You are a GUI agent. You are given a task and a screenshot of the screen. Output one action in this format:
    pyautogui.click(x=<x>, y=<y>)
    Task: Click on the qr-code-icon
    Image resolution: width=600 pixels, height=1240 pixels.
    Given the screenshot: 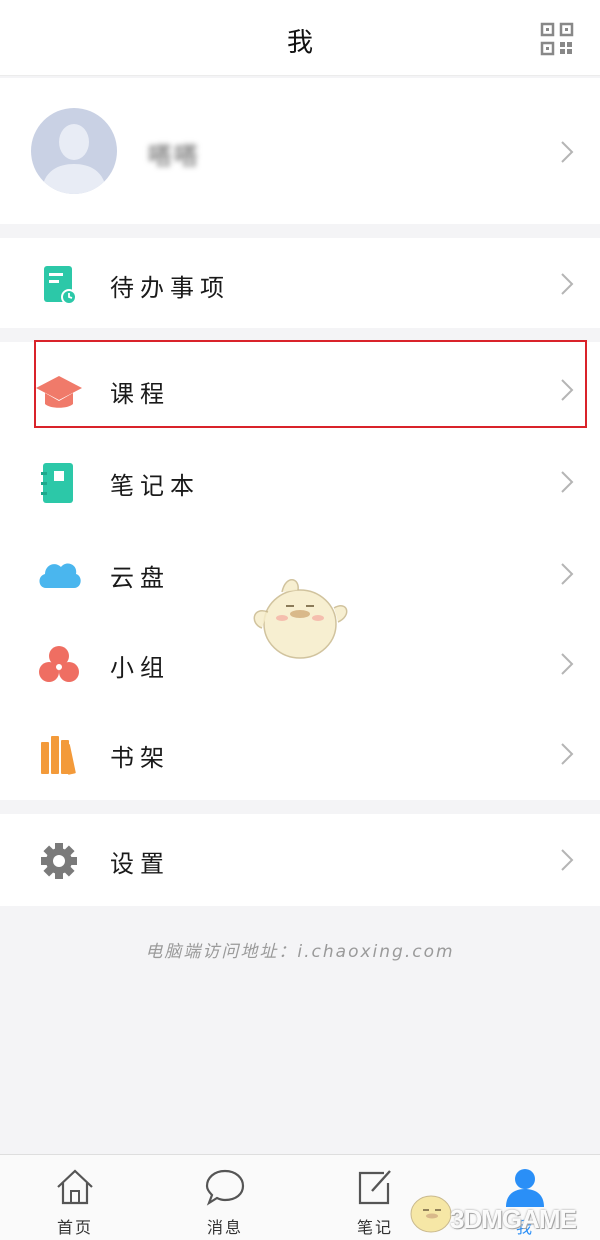 What is the action you would take?
    pyautogui.click(x=557, y=39)
    